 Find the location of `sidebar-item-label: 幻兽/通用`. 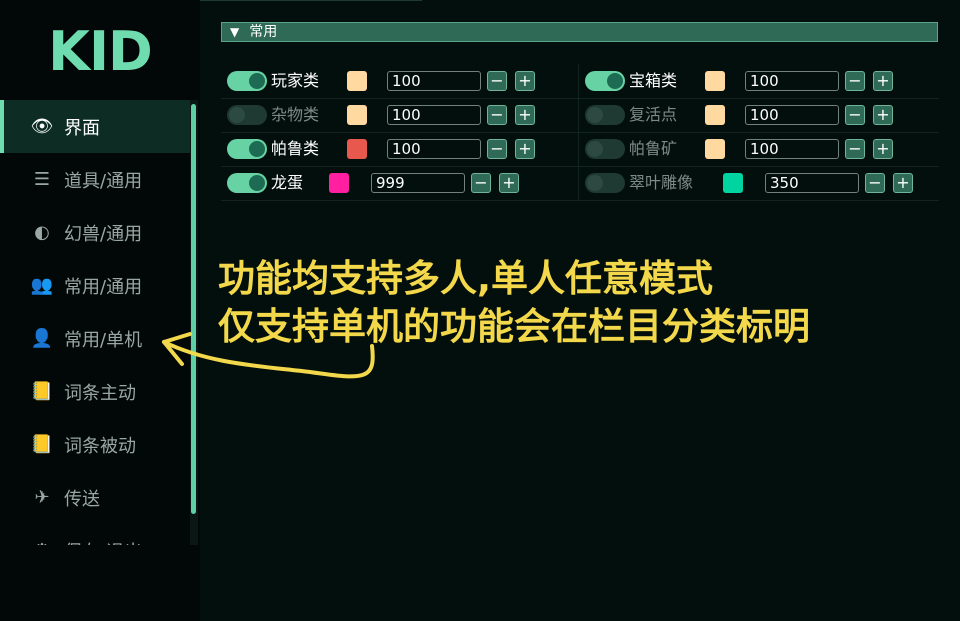

sidebar-item-label: 幻兽/通用 is located at coordinates (103, 234).